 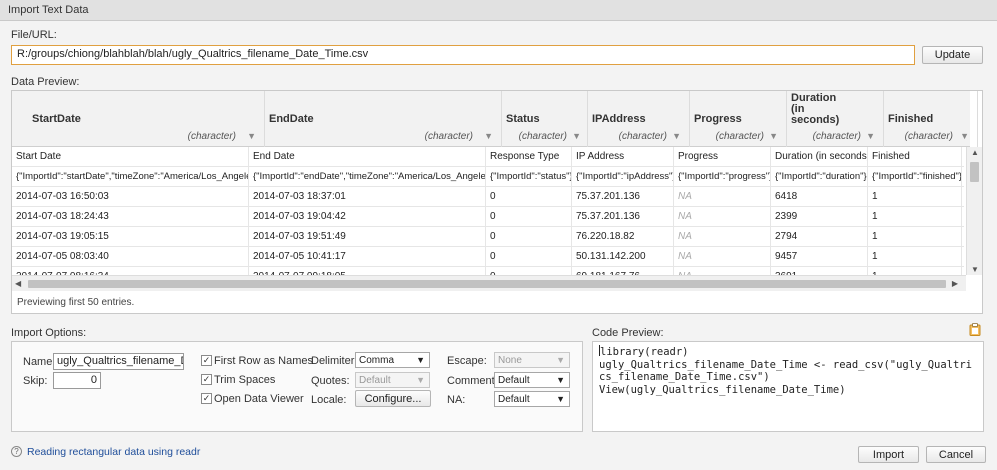 I want to click on table-cell: Finished, so click(x=915, y=157).